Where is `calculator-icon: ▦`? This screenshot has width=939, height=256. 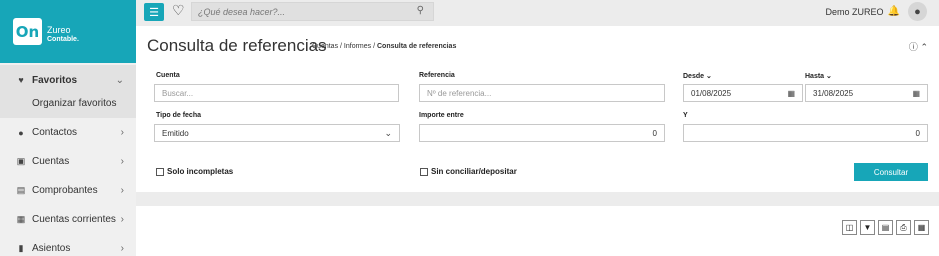
calculator-icon: ▦ is located at coordinates (21, 219).